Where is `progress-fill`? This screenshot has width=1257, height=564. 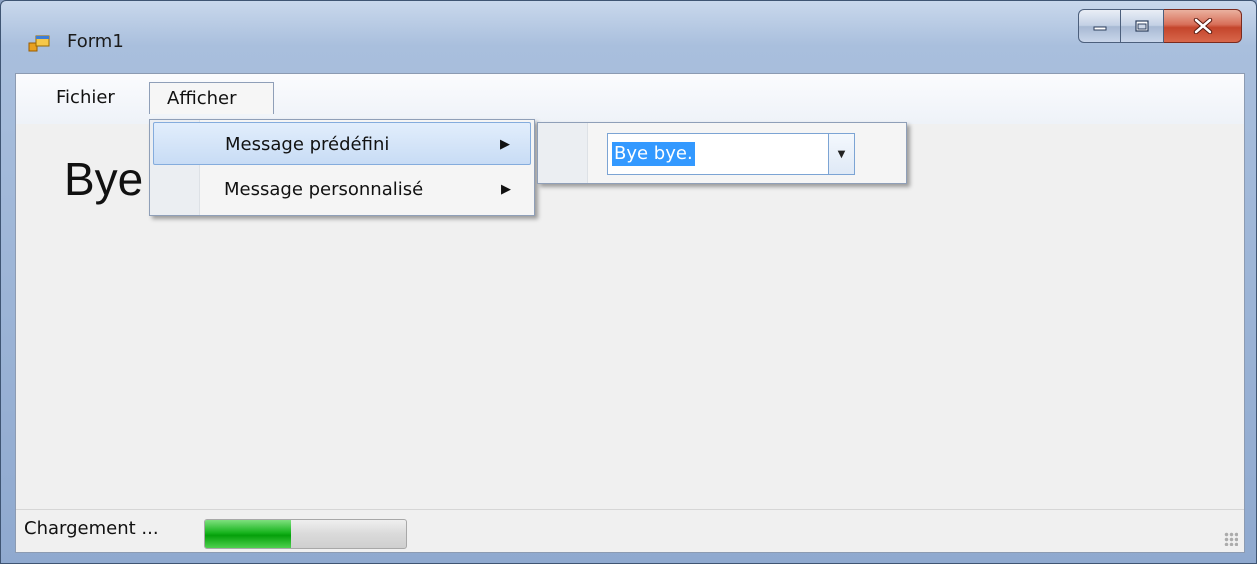 progress-fill is located at coordinates (248, 534).